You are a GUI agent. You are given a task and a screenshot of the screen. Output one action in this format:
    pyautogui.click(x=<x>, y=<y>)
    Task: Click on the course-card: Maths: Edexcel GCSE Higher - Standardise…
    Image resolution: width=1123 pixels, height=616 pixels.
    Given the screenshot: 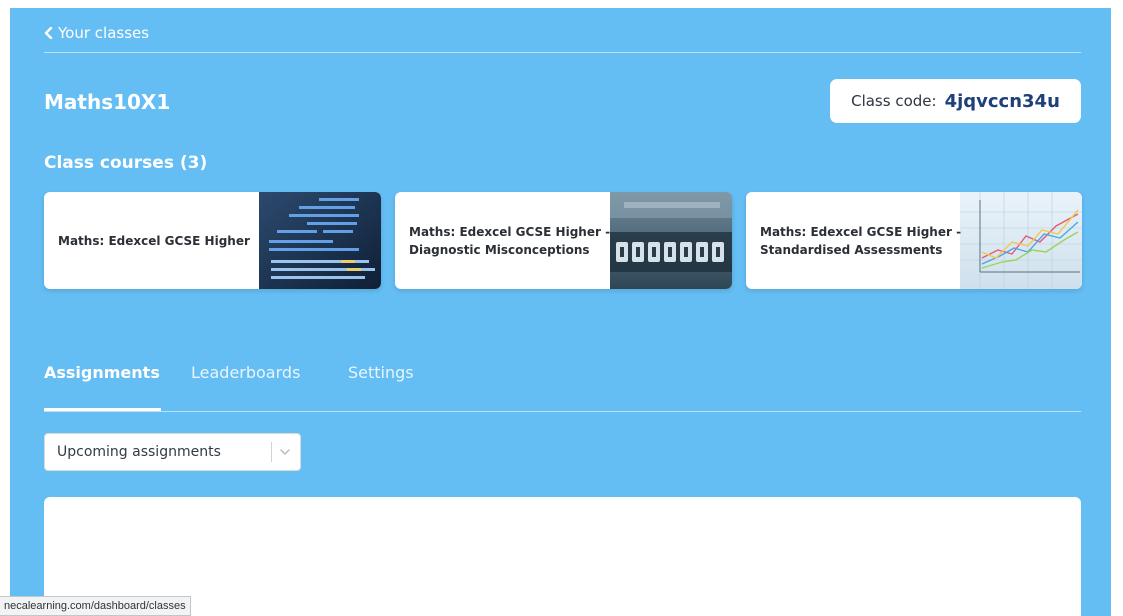 What is the action you would take?
    pyautogui.click(x=914, y=240)
    